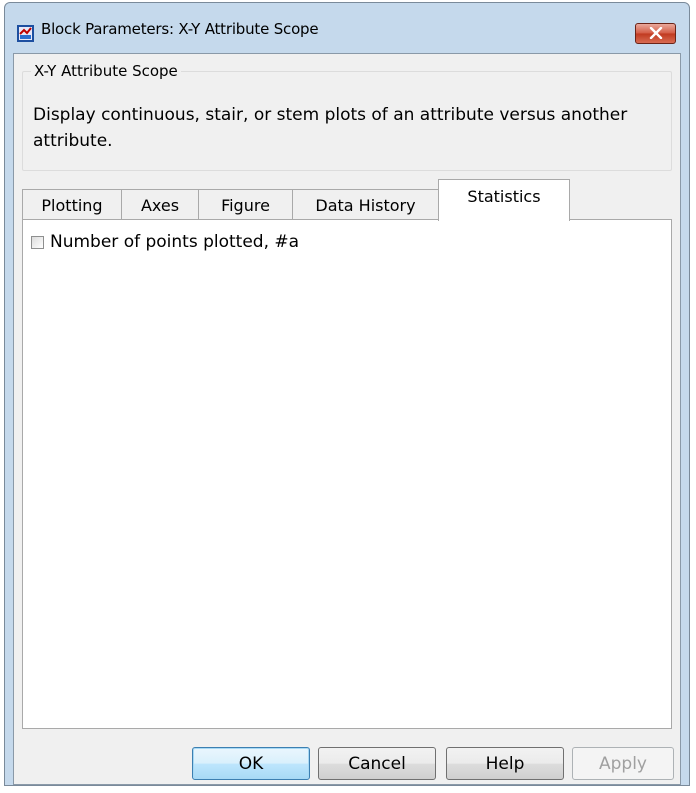 The height and width of the screenshot is (793, 696). I want to click on tab-figure: Figure, so click(245, 204).